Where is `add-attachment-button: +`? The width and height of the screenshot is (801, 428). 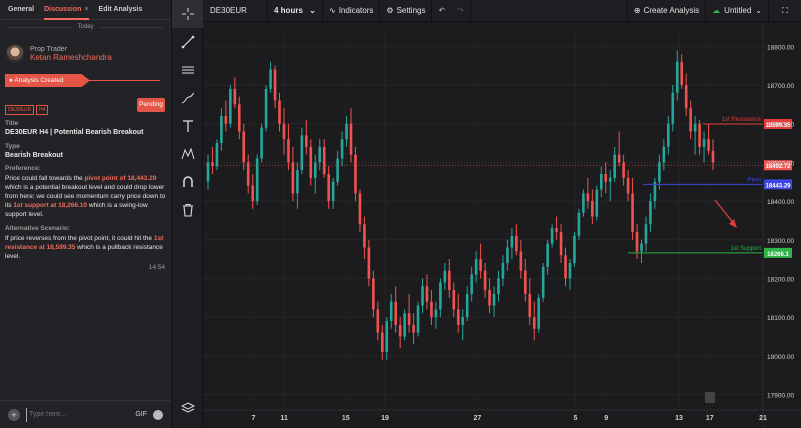
add-attachment-button: + is located at coordinates (14, 414).